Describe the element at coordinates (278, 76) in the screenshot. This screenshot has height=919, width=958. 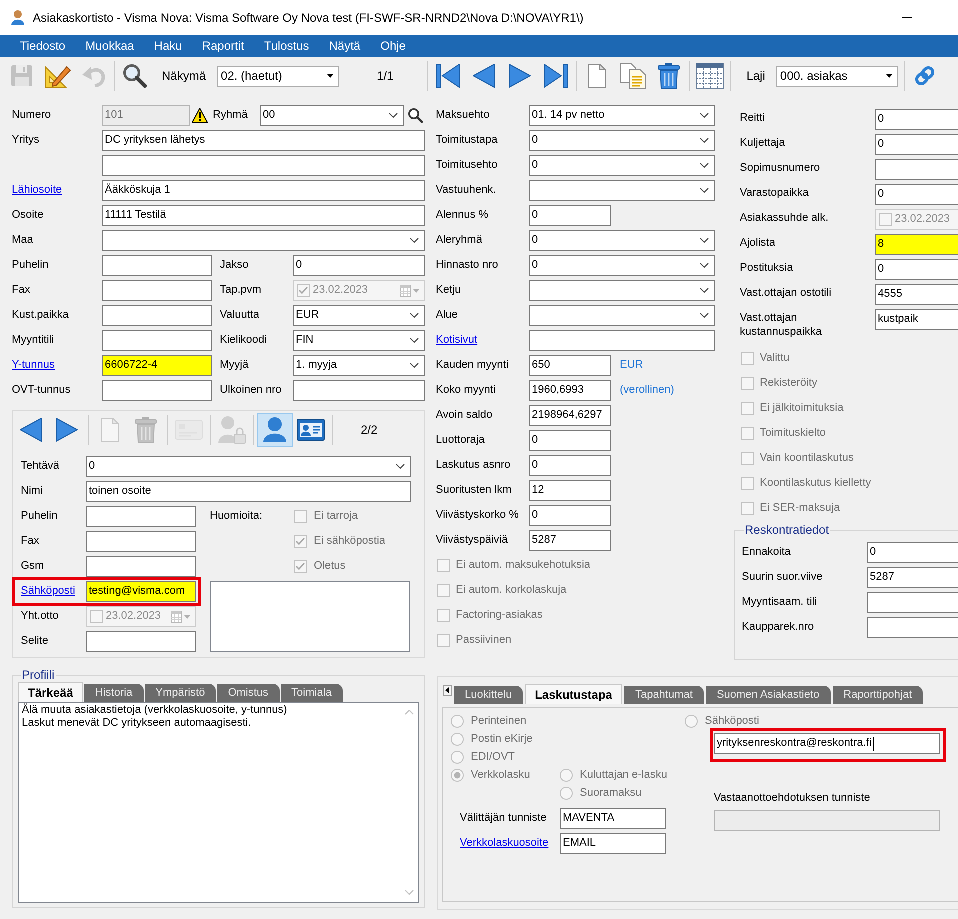
I see `dropdown: 02. (haetut)` at that location.